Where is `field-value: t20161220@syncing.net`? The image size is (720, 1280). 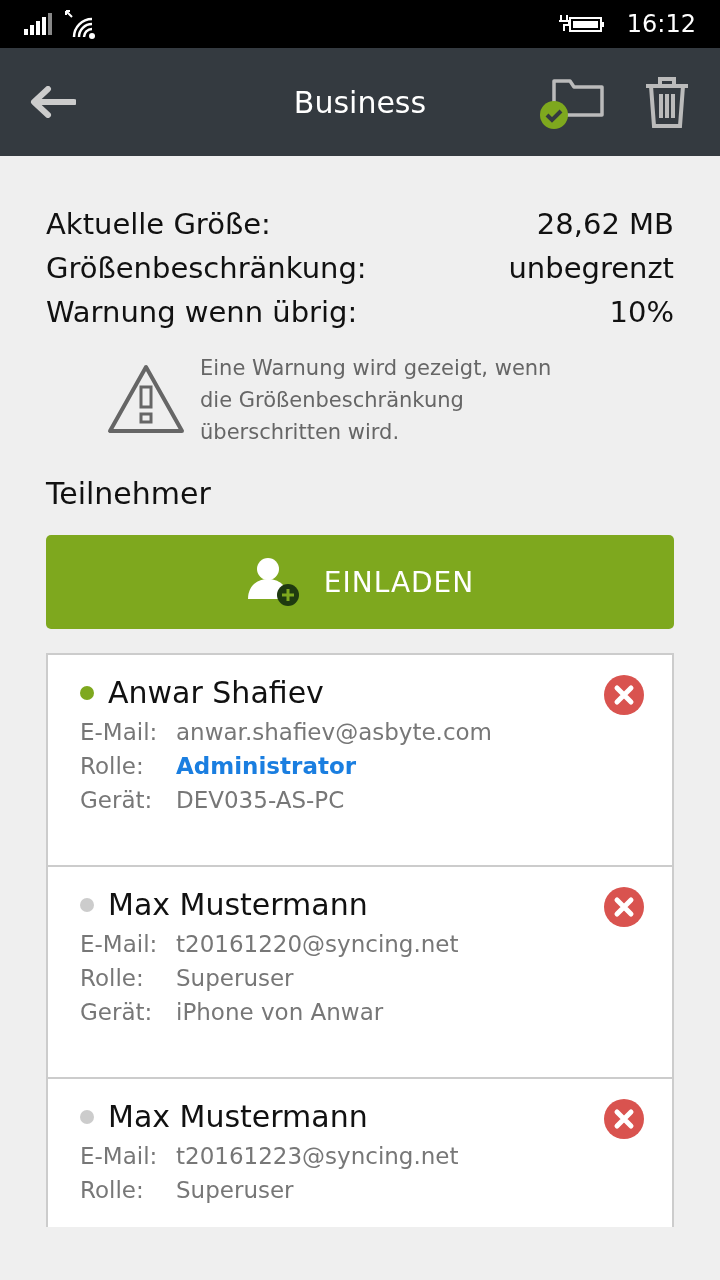
field-value: t20161220@syncing.net is located at coordinates (317, 944).